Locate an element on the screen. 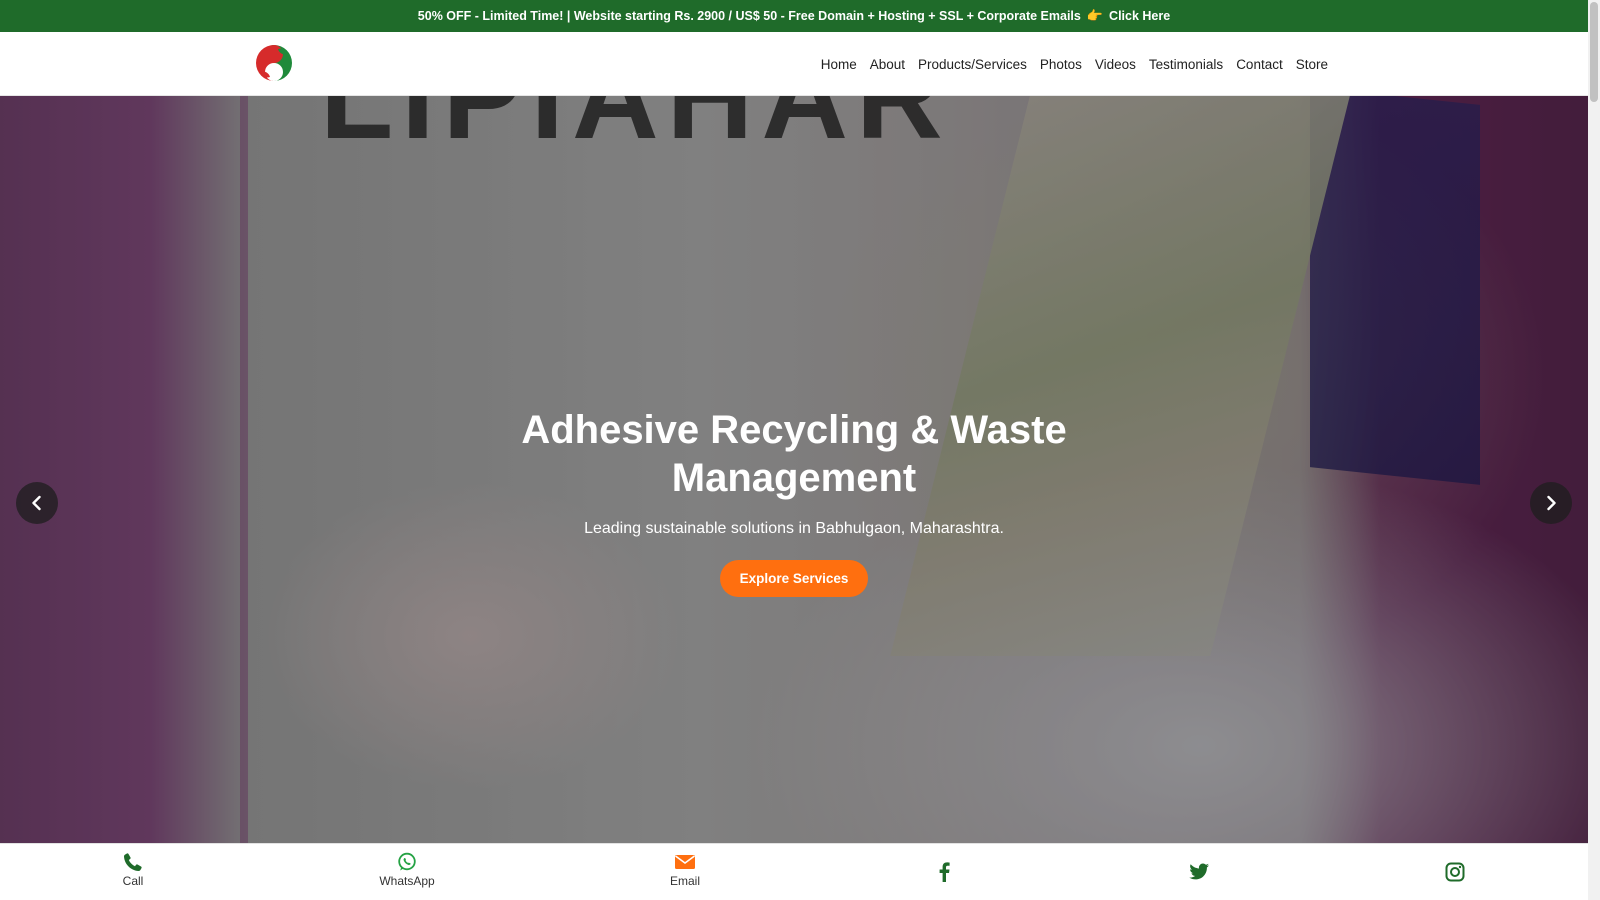 This screenshot has width=1600, height=900. nav-contact: Contact is located at coordinates (1259, 64).